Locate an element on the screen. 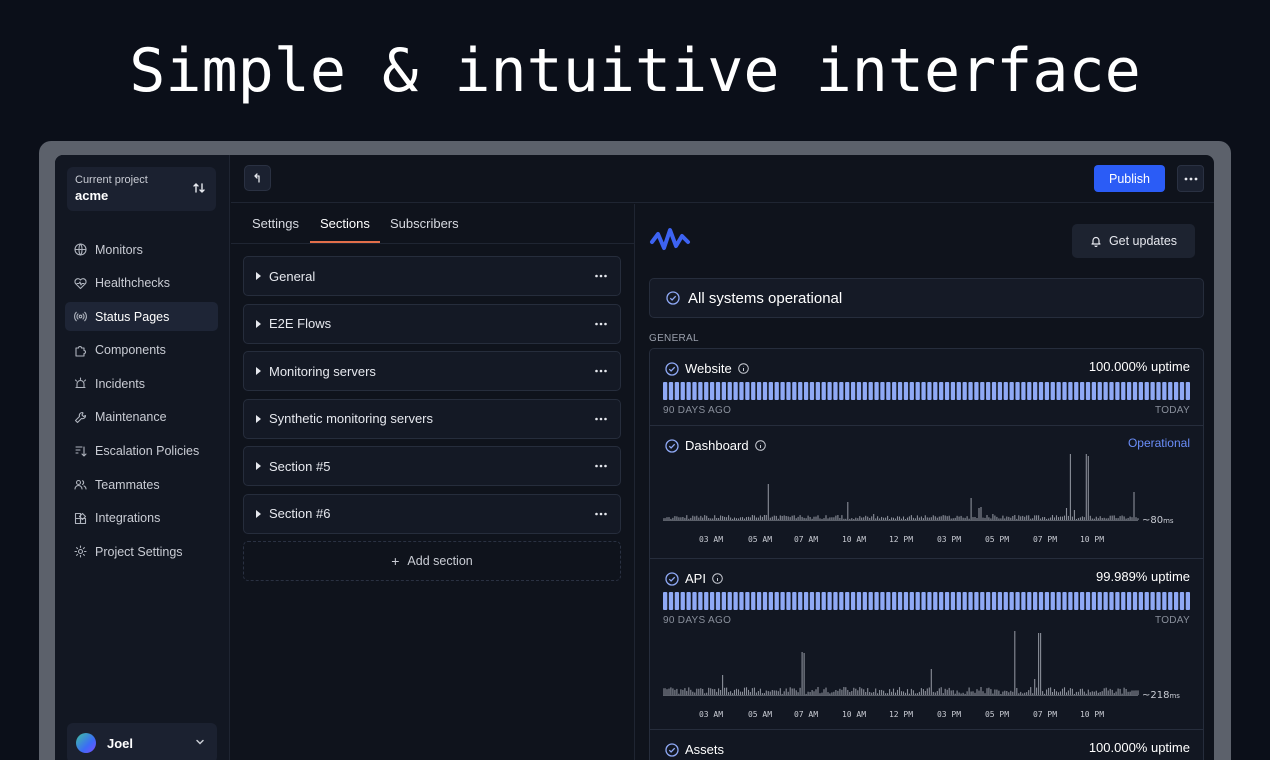 Image resolution: width=1270 pixels, height=760 pixels. get-updates-button: Get updates is located at coordinates (1133, 241).